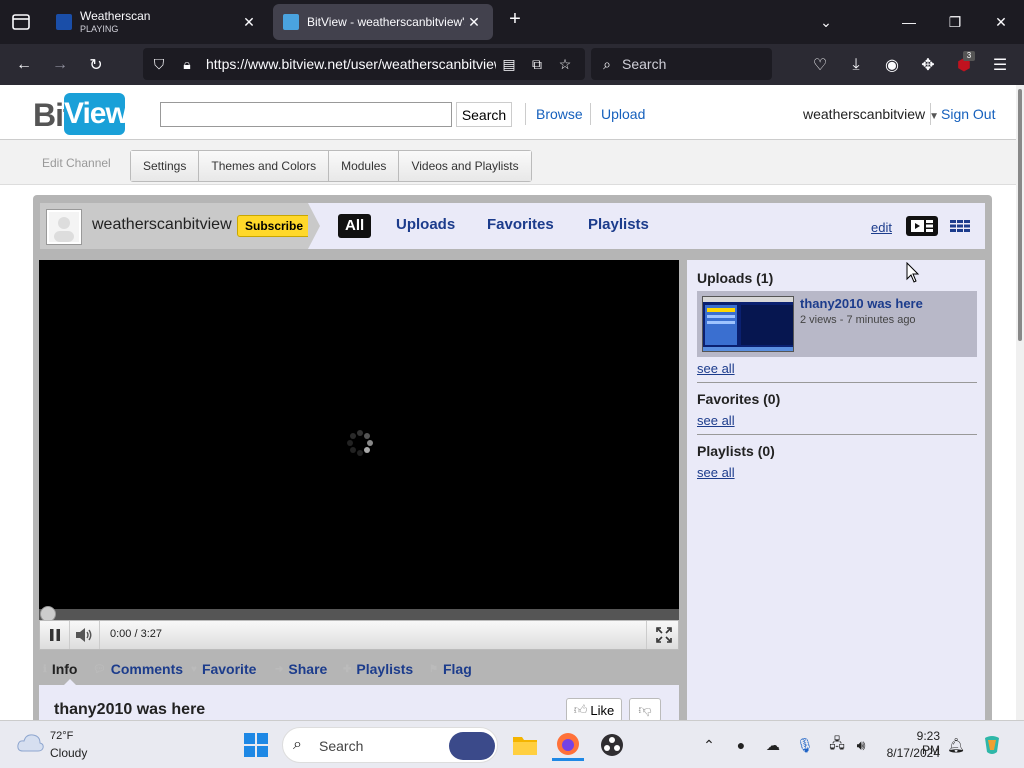 The image size is (1024, 768). I want to click on channel-tab-playlists: Playlists, so click(618, 224).